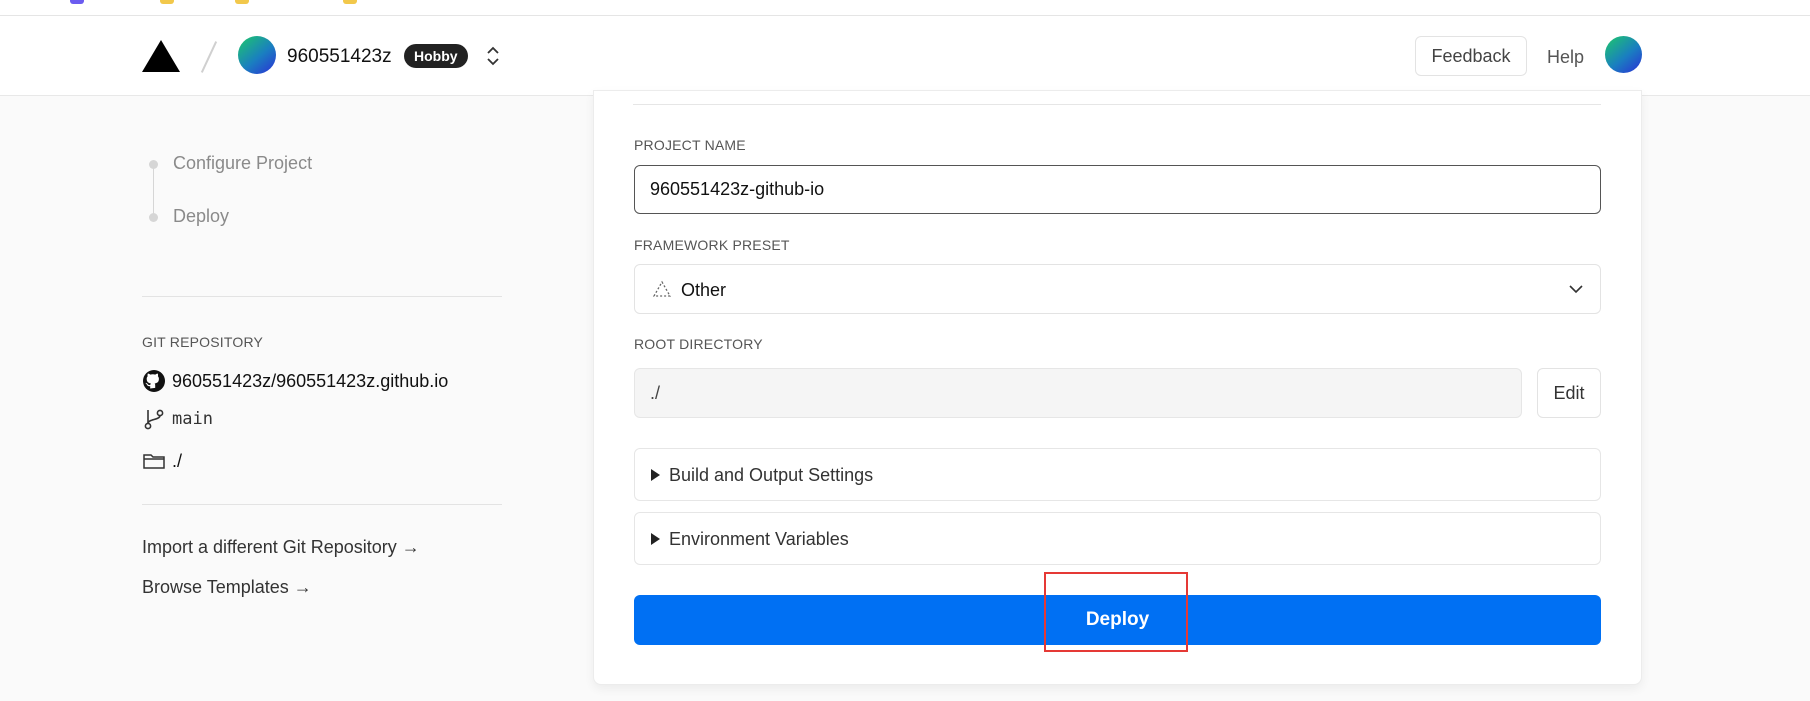 Image resolution: width=1810 pixels, height=701 pixels. What do you see at coordinates (161, 56) in the screenshot?
I see `vercel-logo-icon` at bounding box center [161, 56].